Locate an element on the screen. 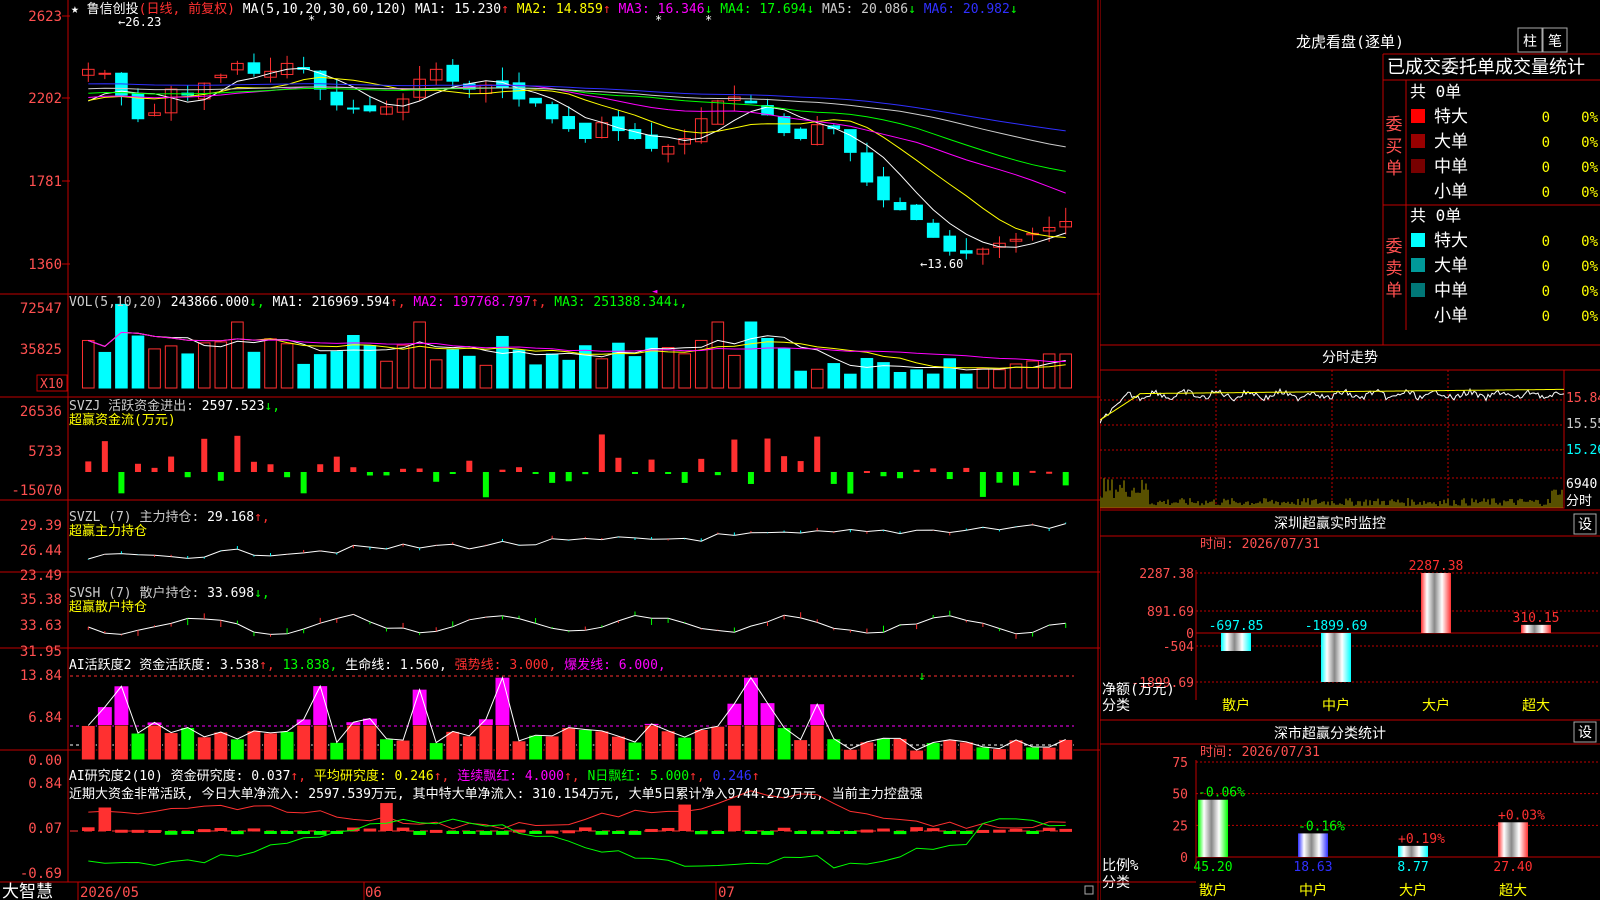 This screenshot has height=900, width=1600. activity-bars is located at coordinates (577, 719).